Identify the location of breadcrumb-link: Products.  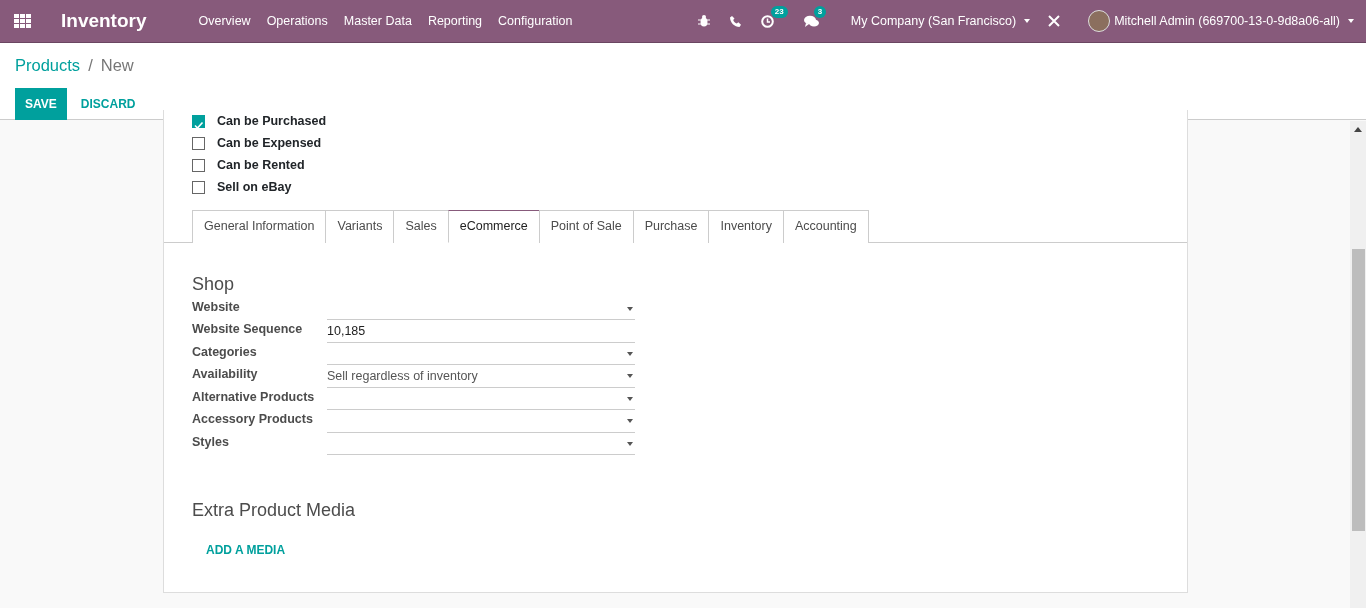
(48, 65).